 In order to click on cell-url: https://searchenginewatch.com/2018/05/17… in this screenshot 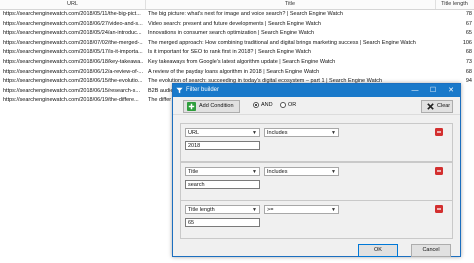, I will do `click(73, 52)`.